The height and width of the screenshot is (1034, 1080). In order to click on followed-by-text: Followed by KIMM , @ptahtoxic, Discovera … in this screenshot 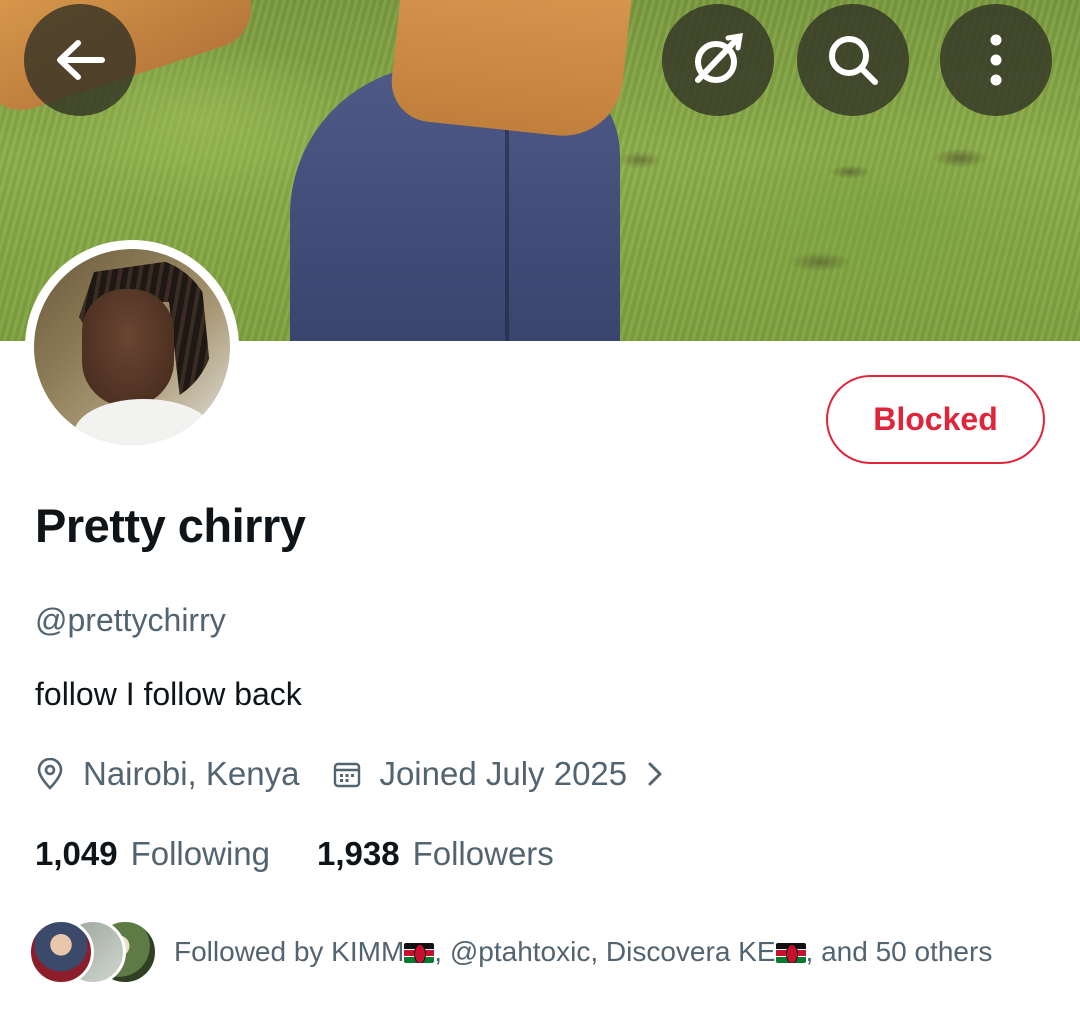, I will do `click(583, 952)`.